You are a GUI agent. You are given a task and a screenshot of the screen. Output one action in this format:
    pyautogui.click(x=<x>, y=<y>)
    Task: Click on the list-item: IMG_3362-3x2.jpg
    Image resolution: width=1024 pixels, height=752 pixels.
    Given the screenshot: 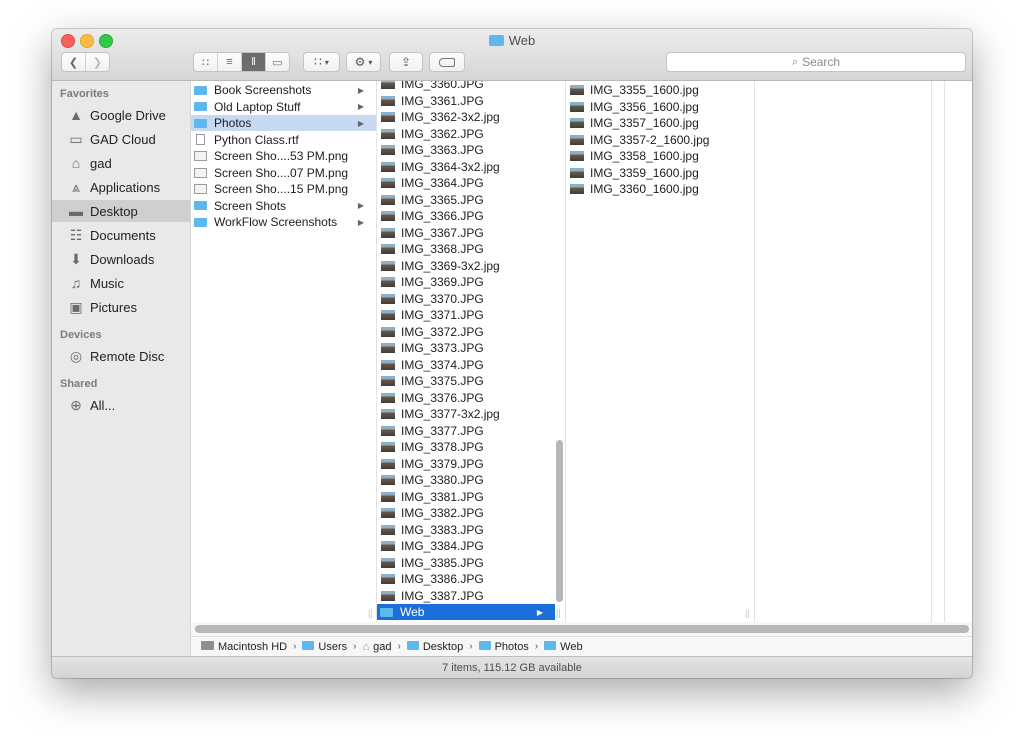 What is the action you would take?
    pyautogui.click(x=466, y=117)
    